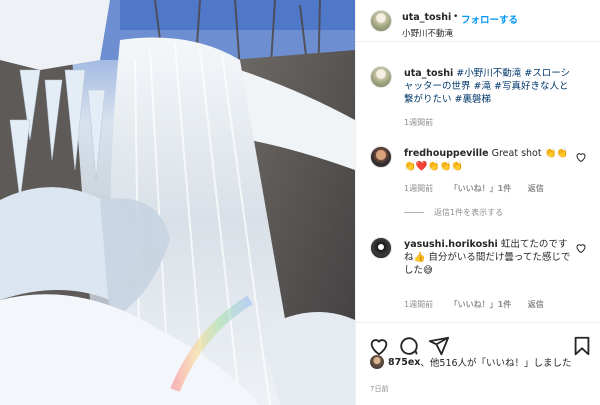 This screenshot has width=600, height=405. What do you see at coordinates (409, 346) in the screenshot?
I see `comment-icon` at bounding box center [409, 346].